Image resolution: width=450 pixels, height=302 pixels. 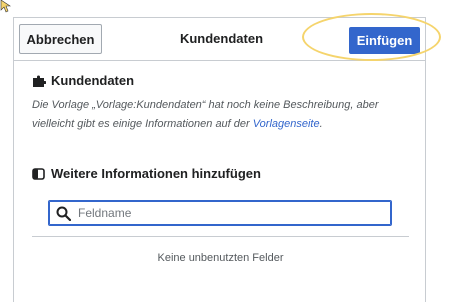 What do you see at coordinates (220, 236) in the screenshot?
I see `divider` at bounding box center [220, 236].